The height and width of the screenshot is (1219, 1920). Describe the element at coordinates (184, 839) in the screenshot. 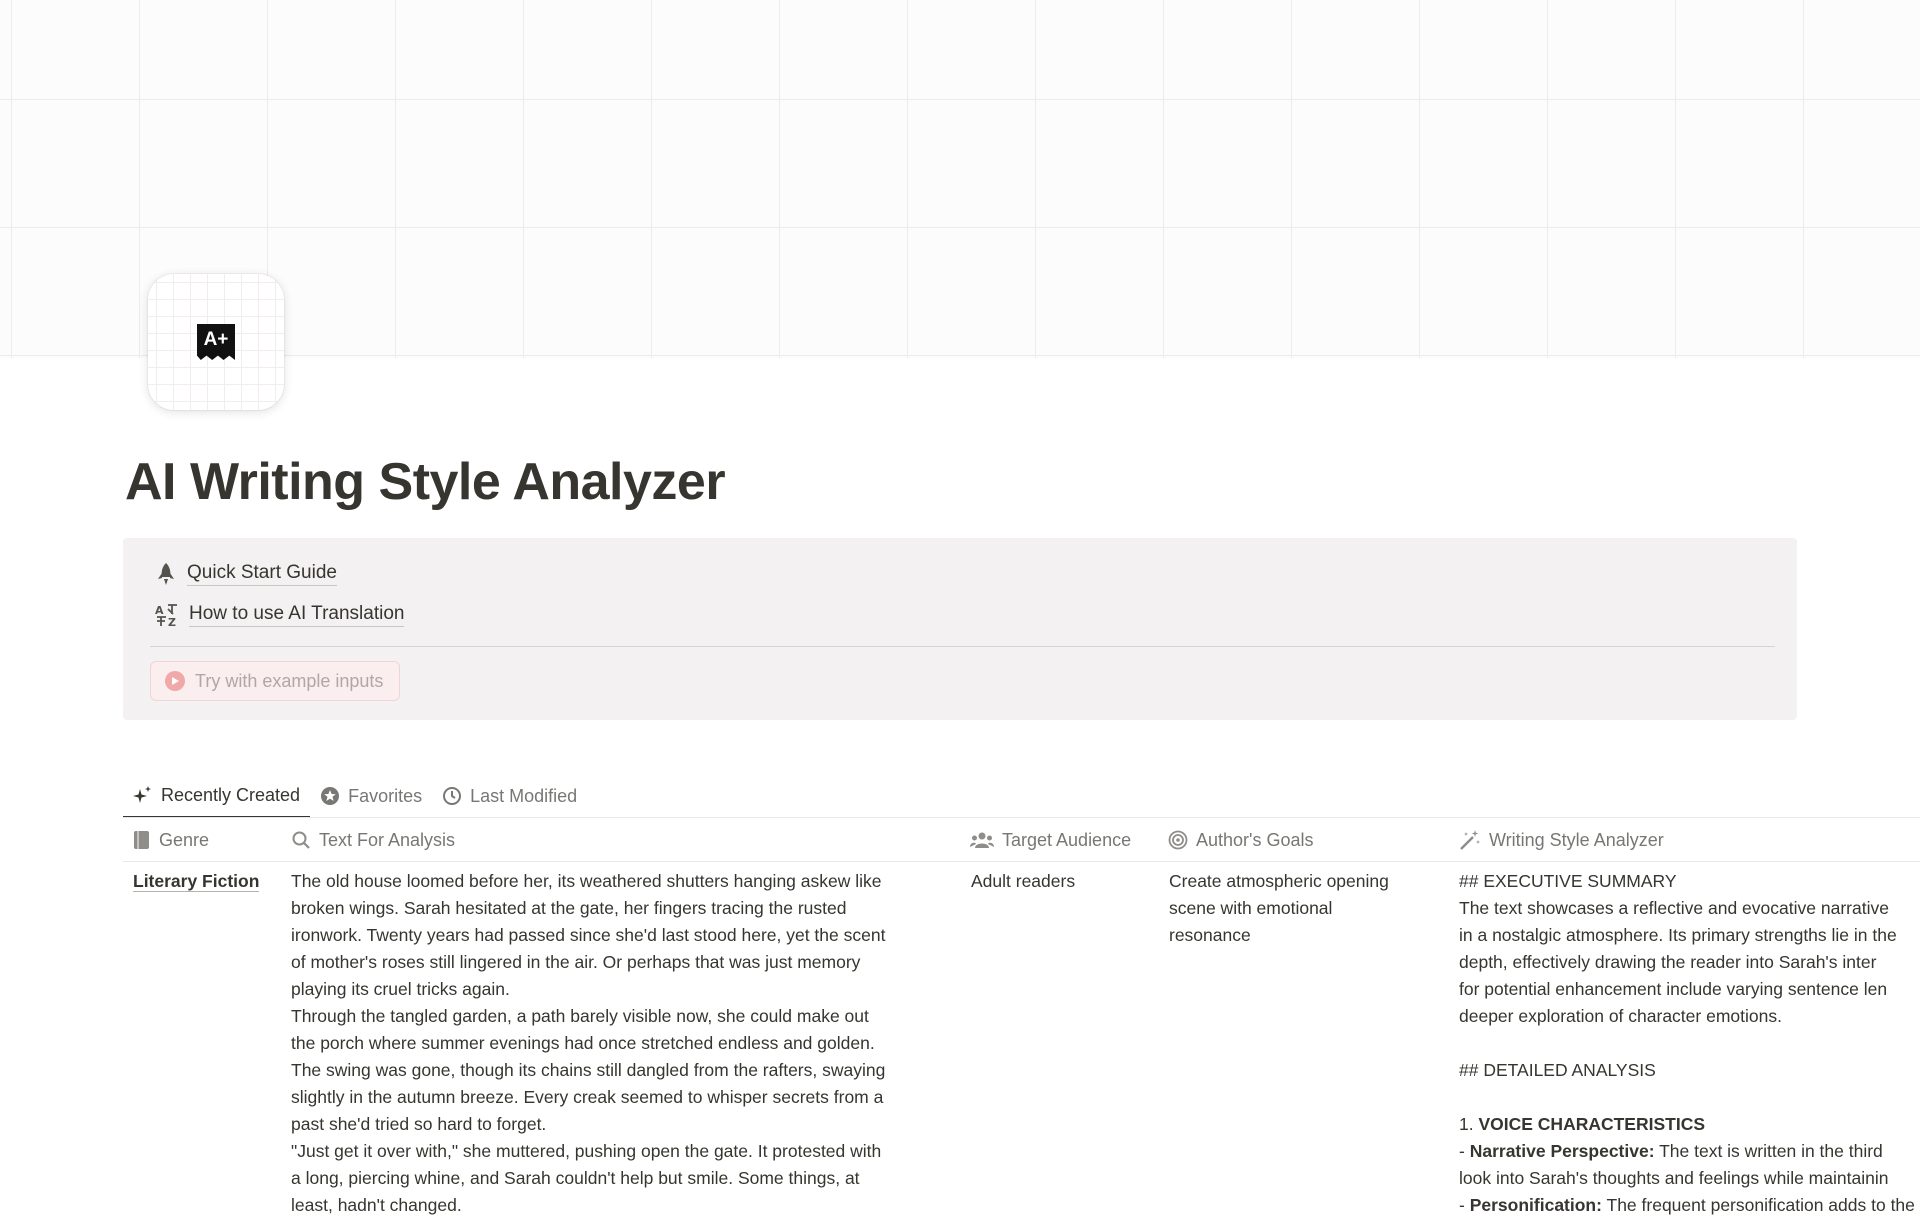

I see `column-header-label: Genre` at that location.